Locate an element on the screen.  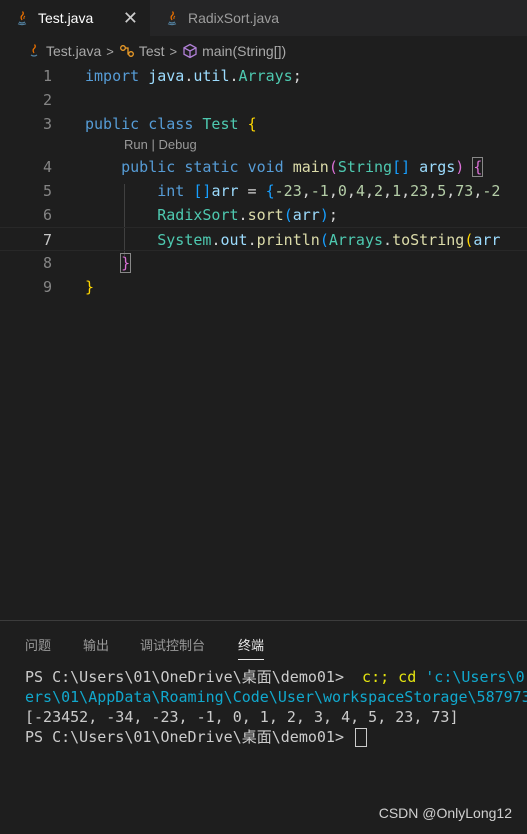
code-token: void is located at coordinates (265, 167).